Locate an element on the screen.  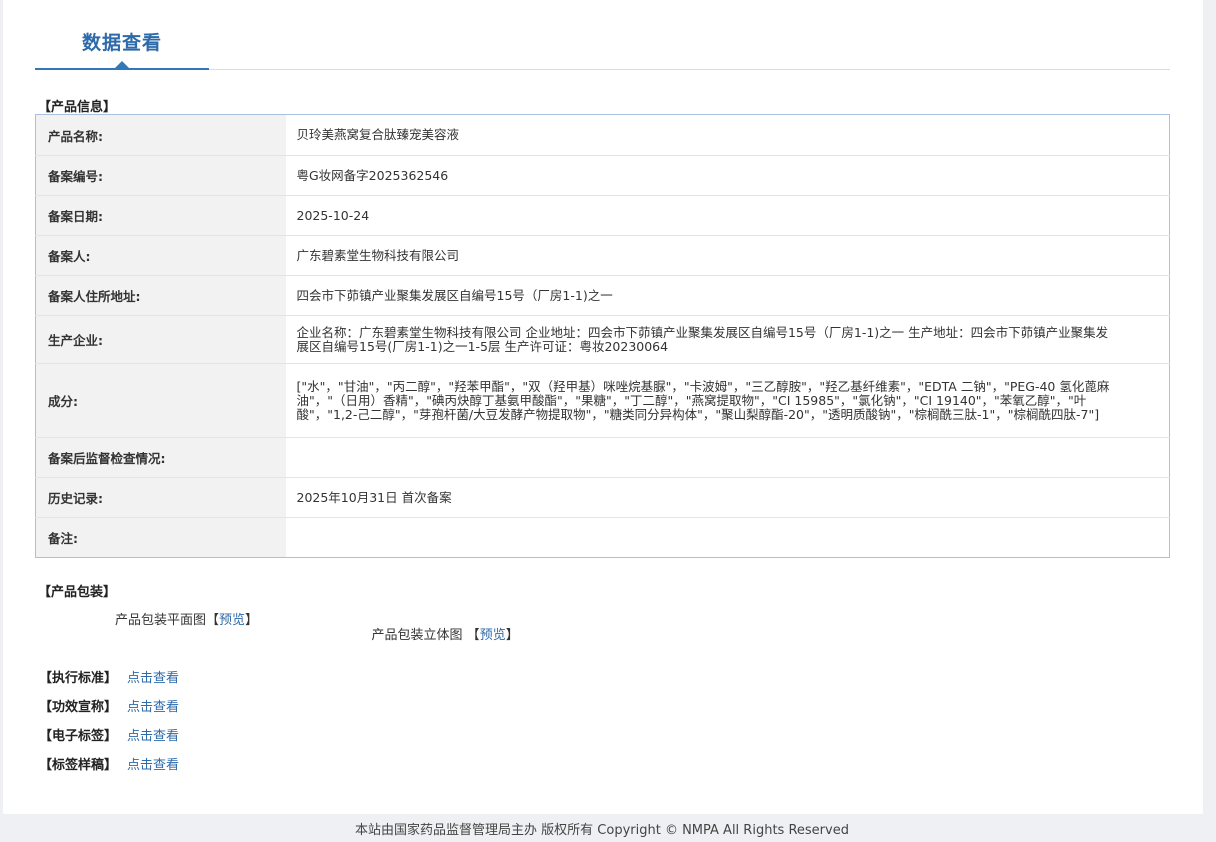
packaging-flat-preview-link: 预览 is located at coordinates (232, 620).